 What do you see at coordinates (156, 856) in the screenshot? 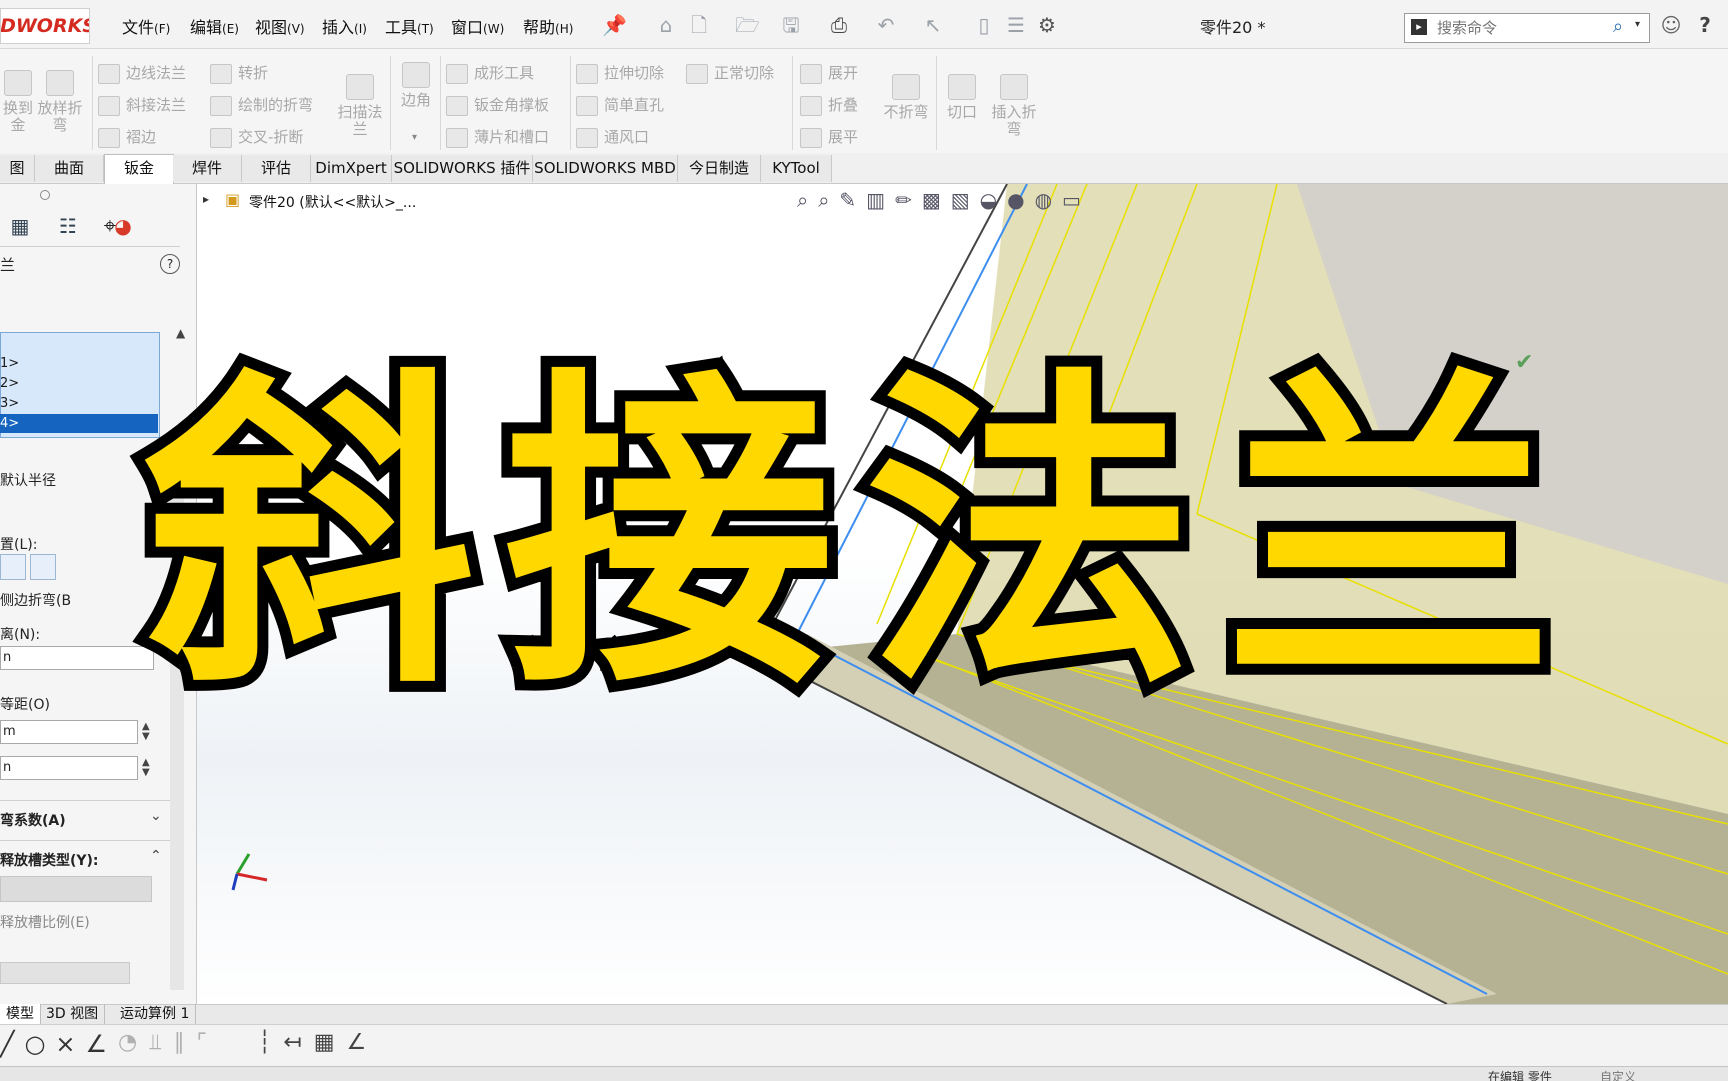
I see `chevron-up-icon: ⌃` at bounding box center [156, 856].